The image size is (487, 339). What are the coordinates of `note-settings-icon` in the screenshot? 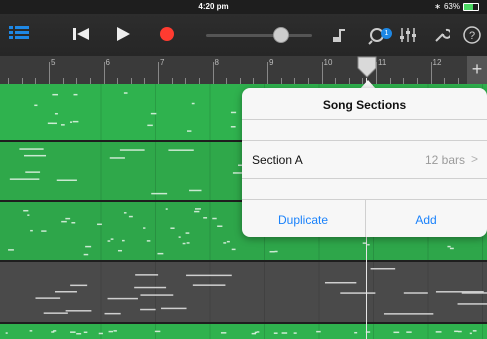 It's located at (339, 35).